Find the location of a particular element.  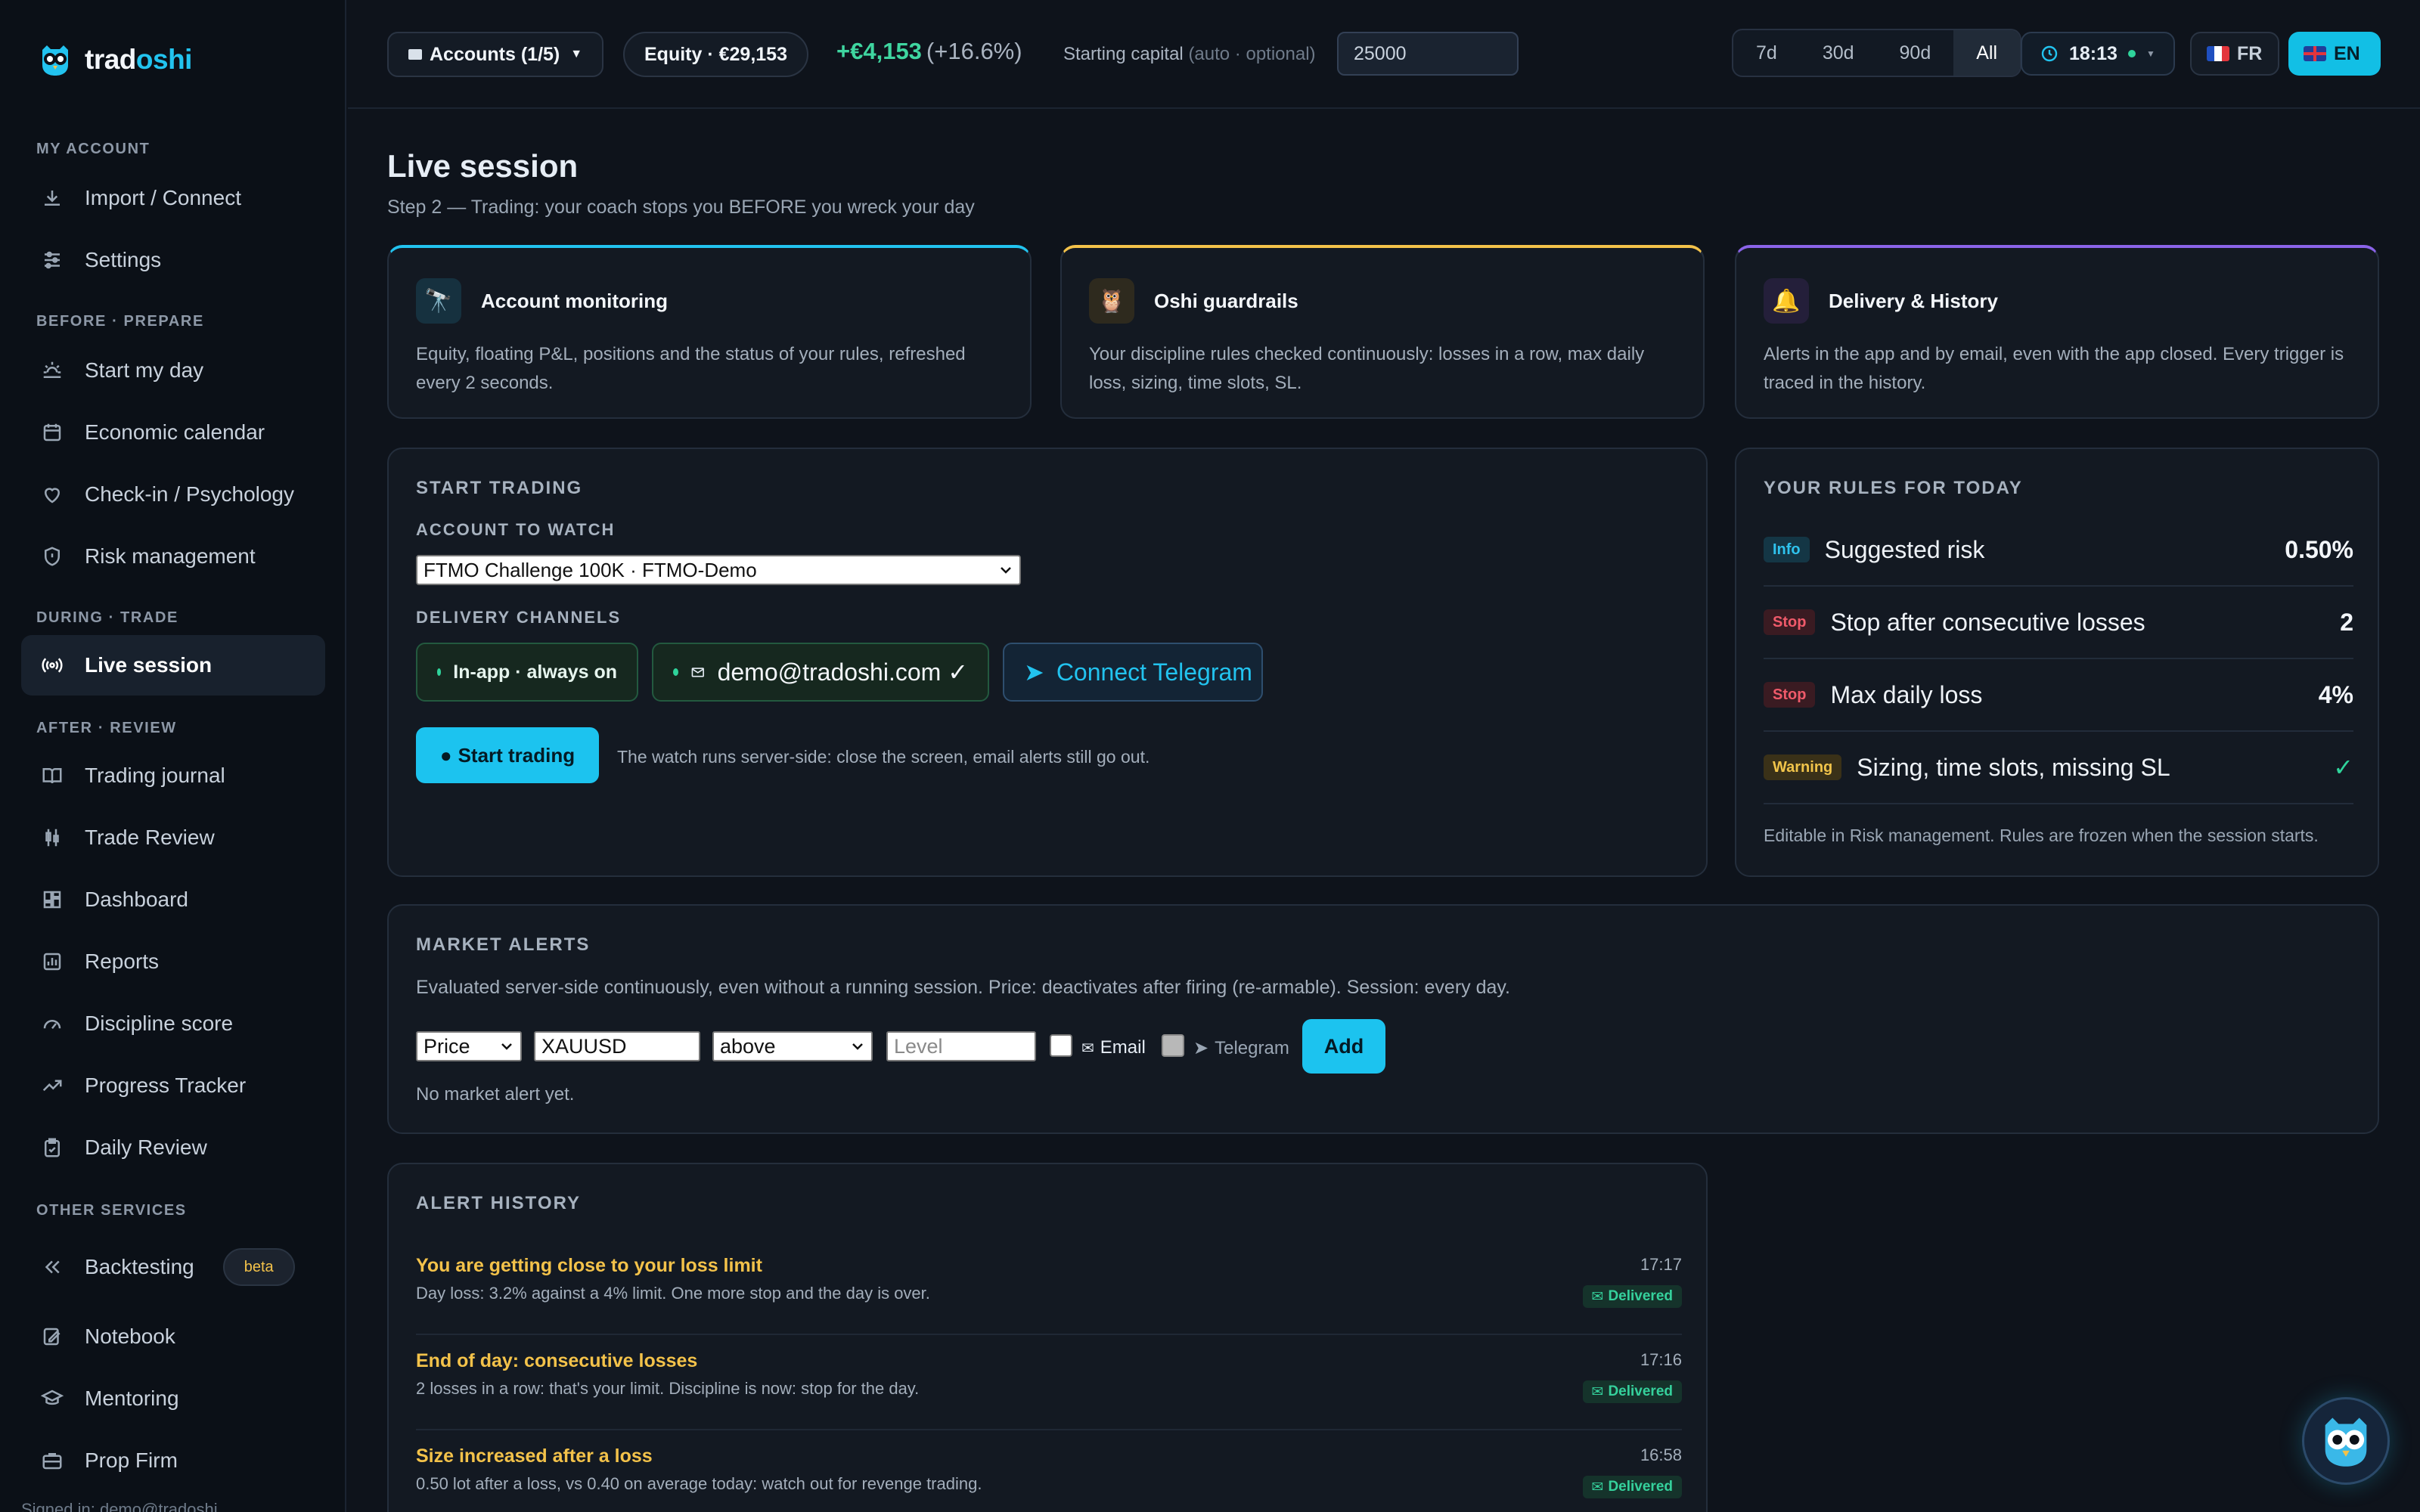

level-input: Level is located at coordinates (961, 1046).